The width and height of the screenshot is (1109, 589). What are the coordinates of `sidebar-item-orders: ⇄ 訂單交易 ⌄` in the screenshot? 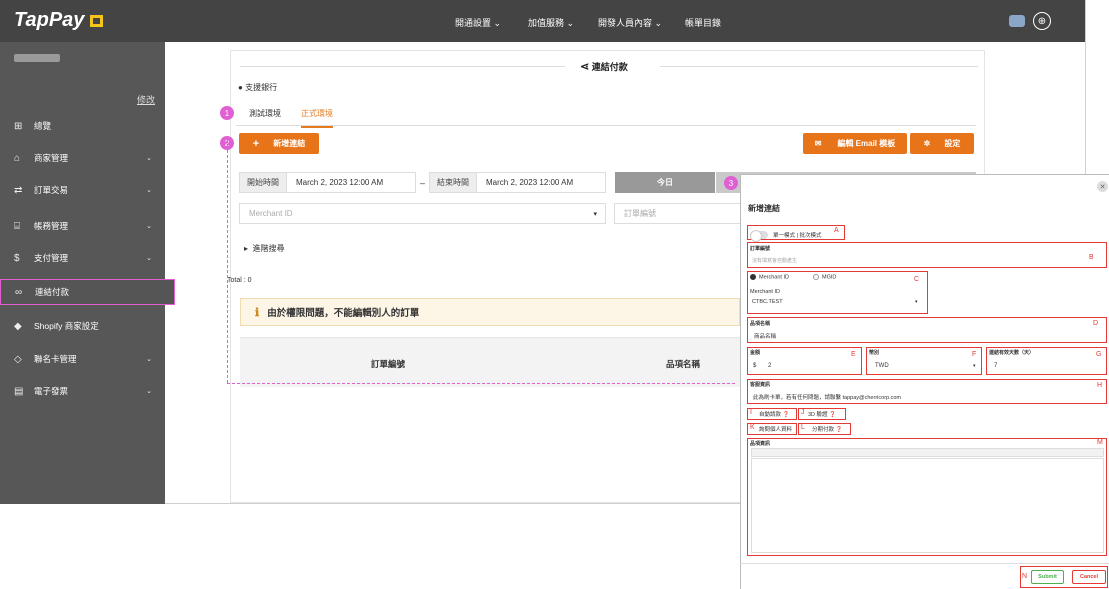 It's located at (82, 190).